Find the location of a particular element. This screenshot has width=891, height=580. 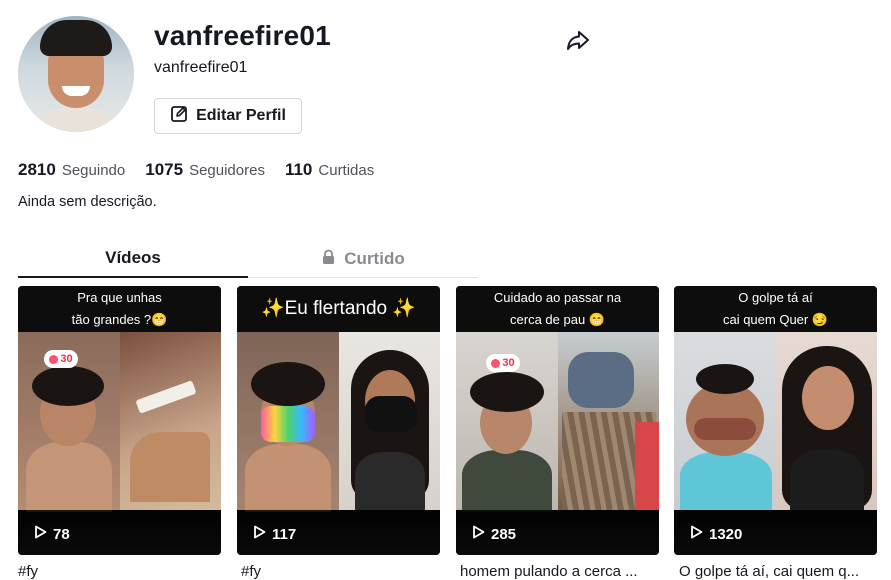

video-overlay-text: O golpe tá aí cai quem Quer 😏 is located at coordinates (775, 309).